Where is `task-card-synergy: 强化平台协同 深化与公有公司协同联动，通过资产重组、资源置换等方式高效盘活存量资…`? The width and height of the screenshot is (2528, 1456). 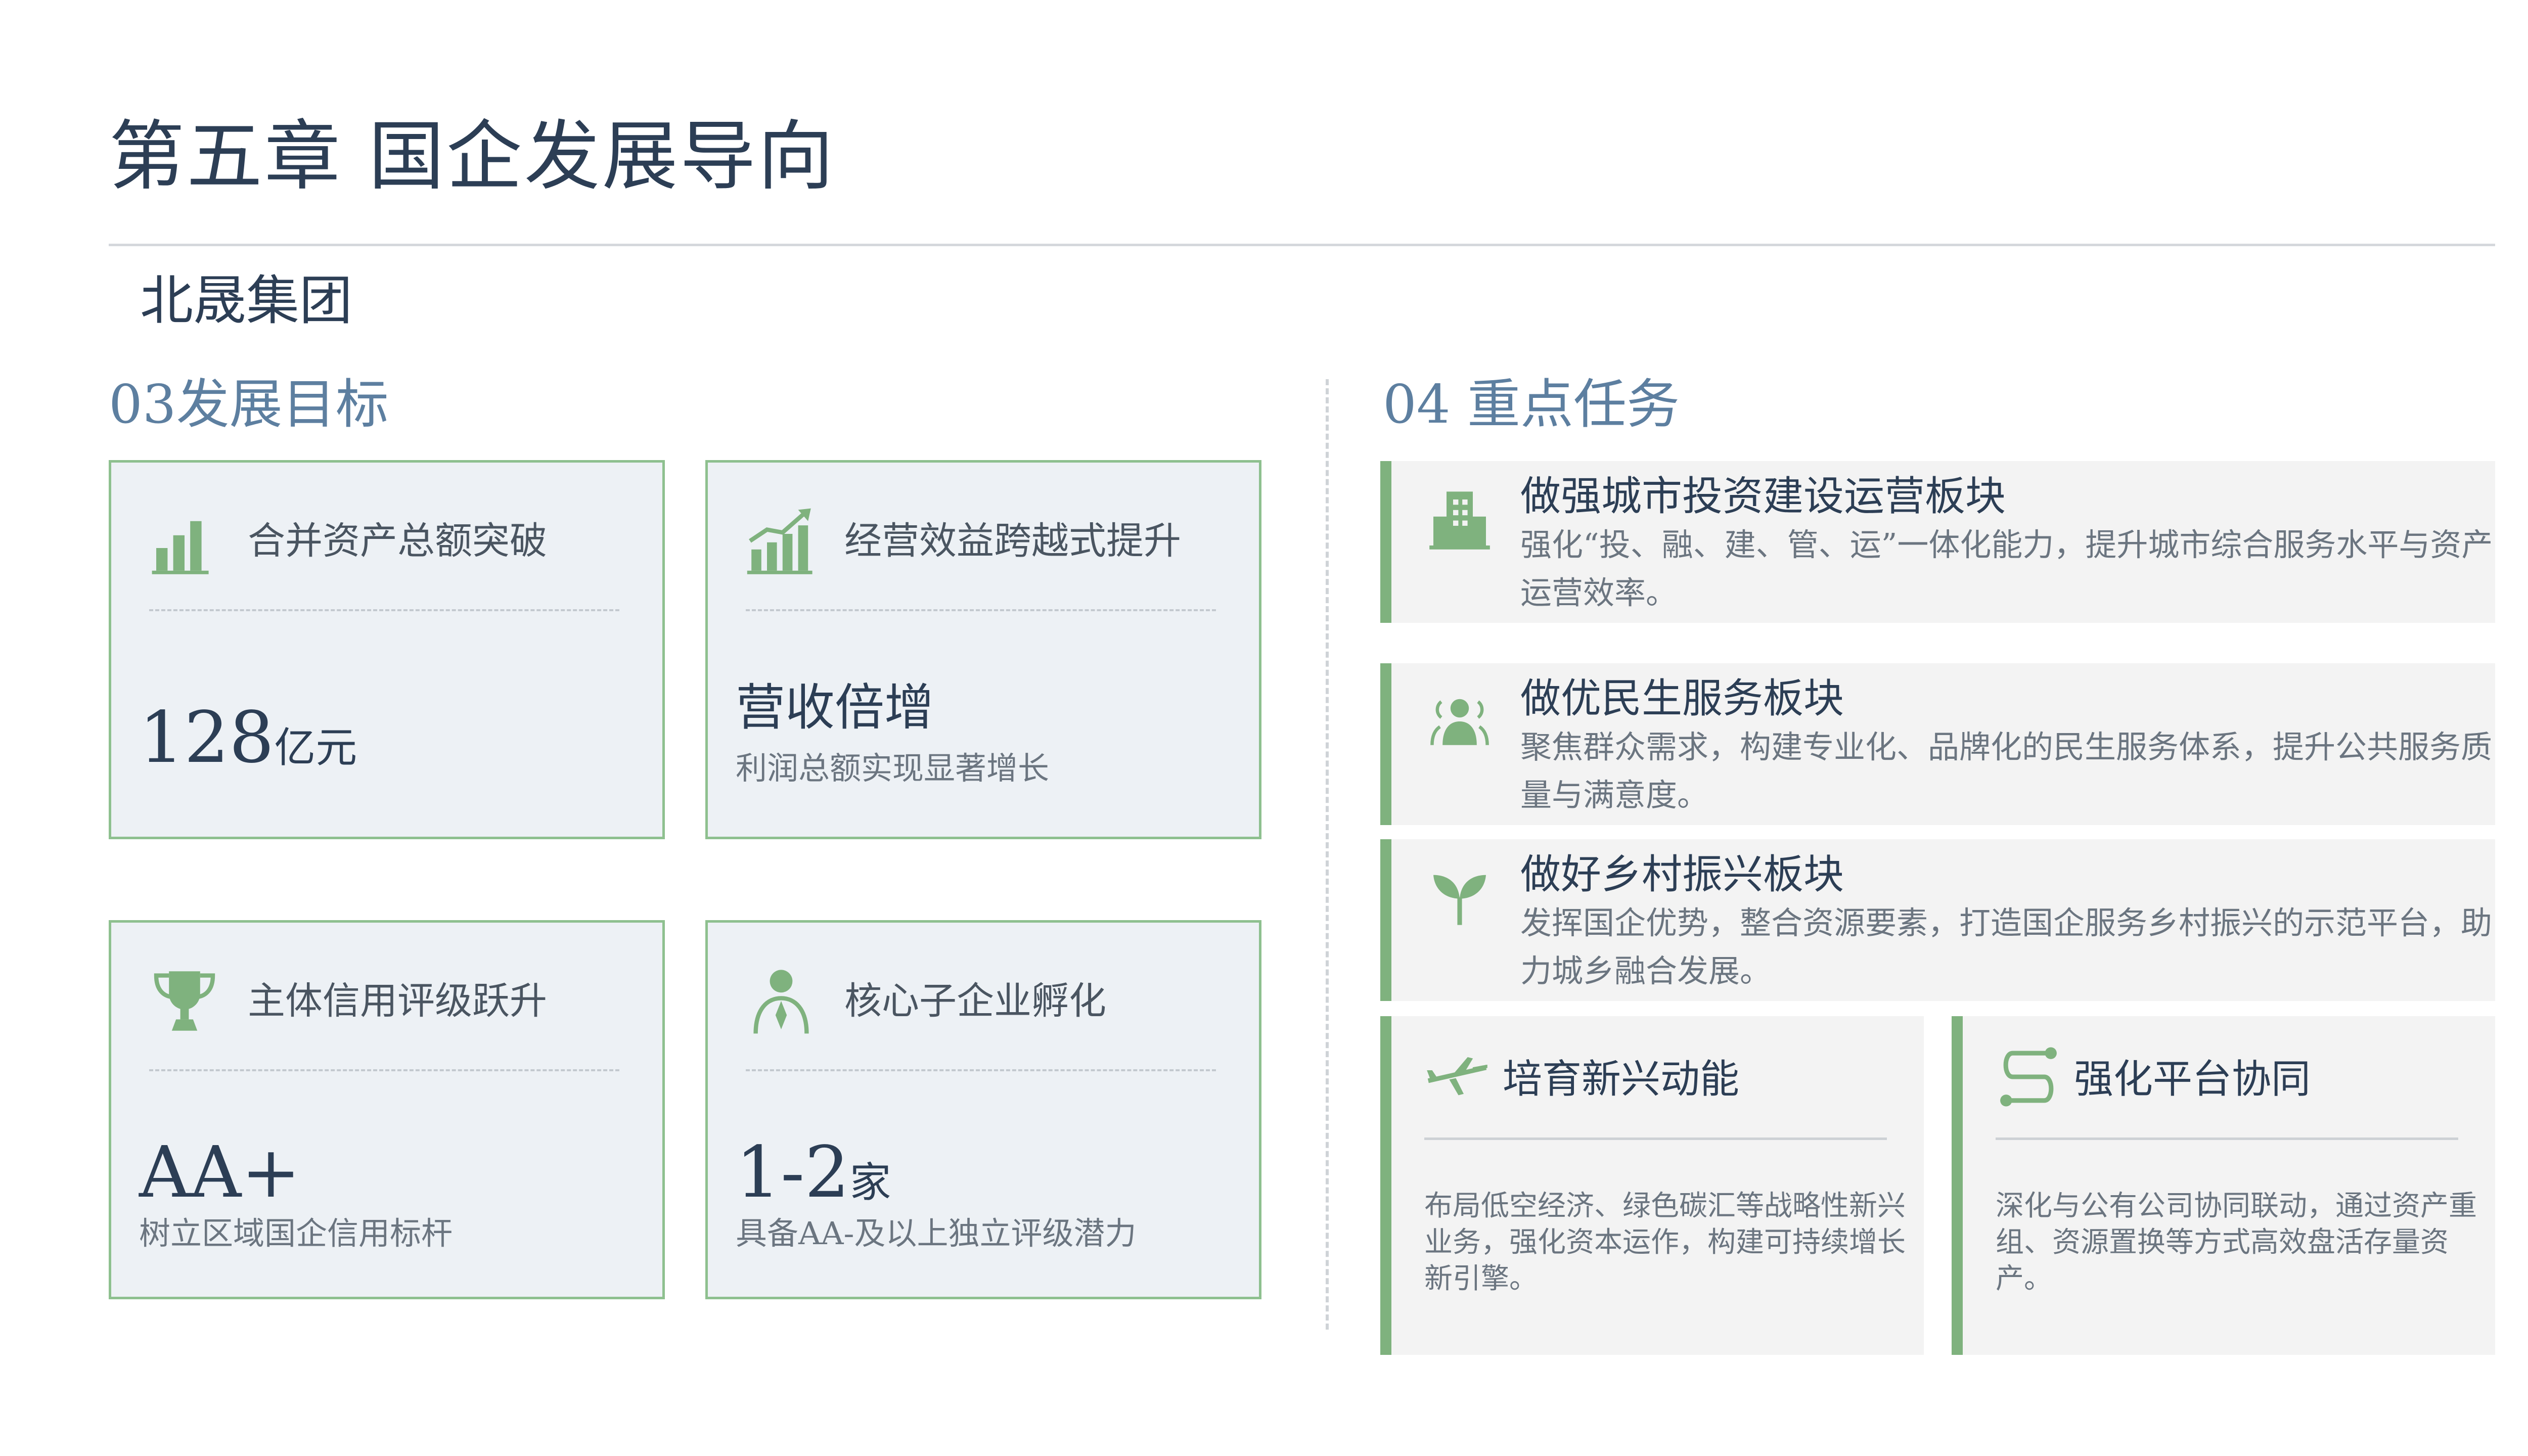 task-card-synergy: 强化平台协同 深化与公有公司协同联动，通过资产重组、资源置换等方式高效盘活存量资… is located at coordinates (2223, 1185).